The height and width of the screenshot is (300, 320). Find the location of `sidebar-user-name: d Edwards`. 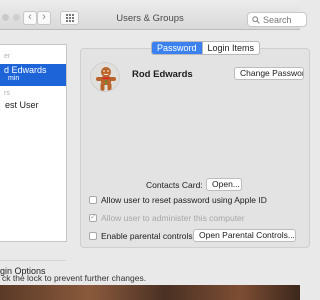

sidebar-user-name: d Edwards is located at coordinates (25, 70).